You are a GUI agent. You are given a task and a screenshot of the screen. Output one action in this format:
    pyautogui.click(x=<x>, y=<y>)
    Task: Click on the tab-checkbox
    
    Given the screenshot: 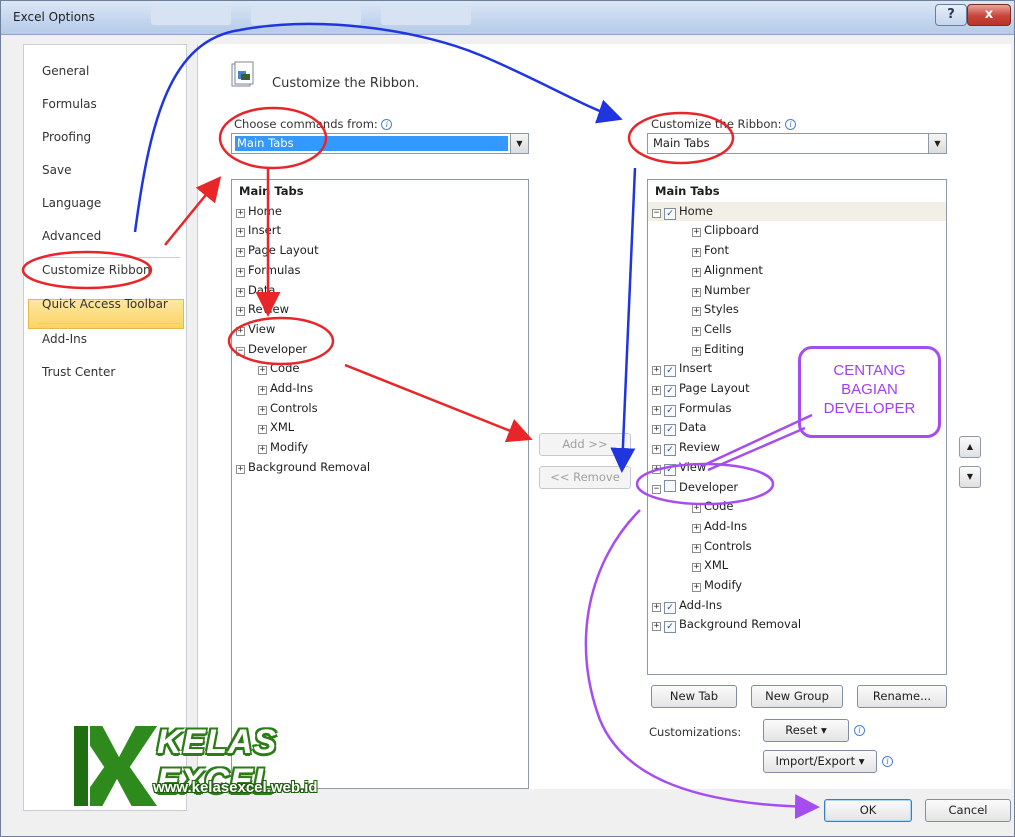 What is the action you would take?
    pyautogui.click(x=670, y=485)
    